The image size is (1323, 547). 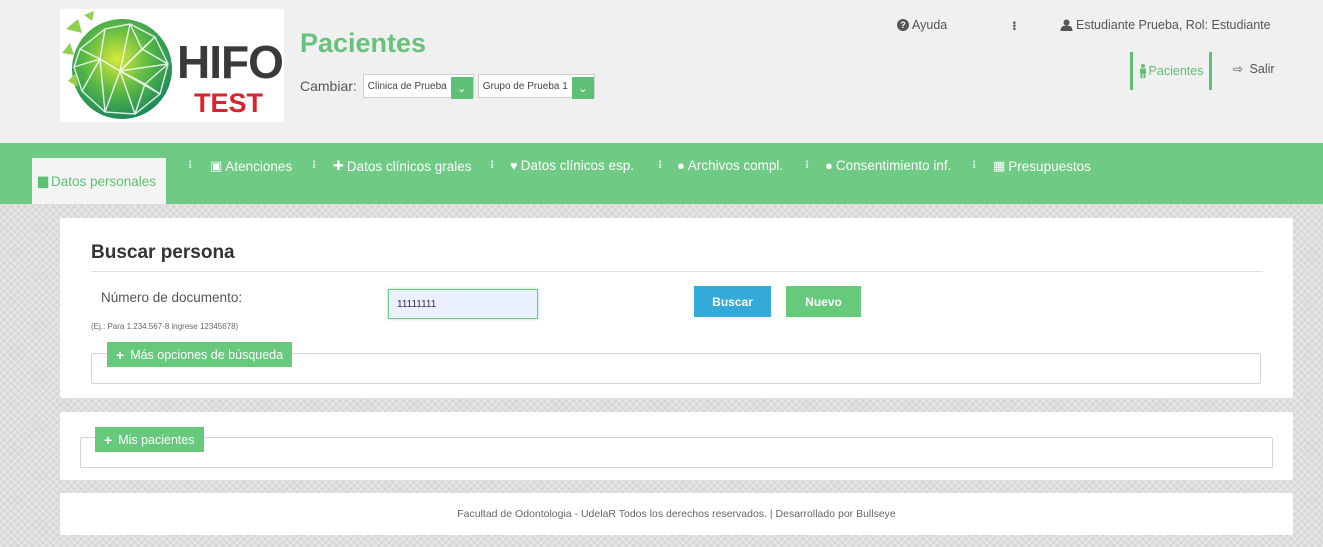 I want to click on user-icon, so click(x=1066, y=25).